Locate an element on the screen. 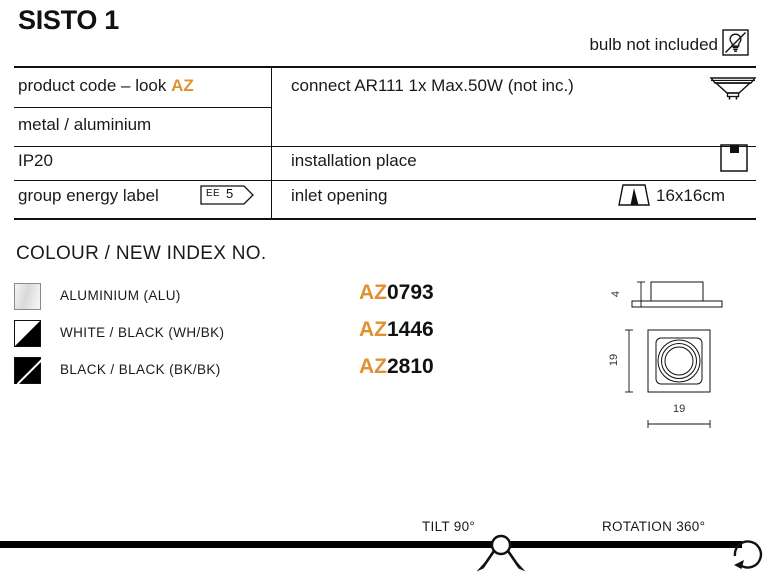 The image size is (770, 584). page-title: SISTO 1 is located at coordinates (68, 20).